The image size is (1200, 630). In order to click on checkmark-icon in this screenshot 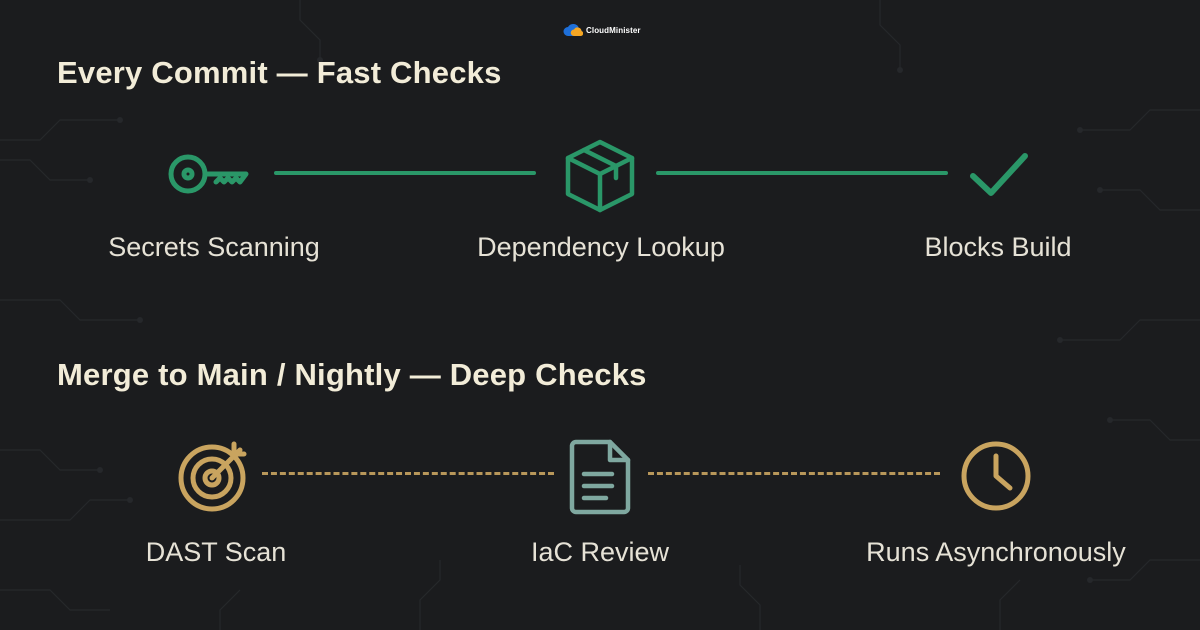, I will do `click(999, 174)`.